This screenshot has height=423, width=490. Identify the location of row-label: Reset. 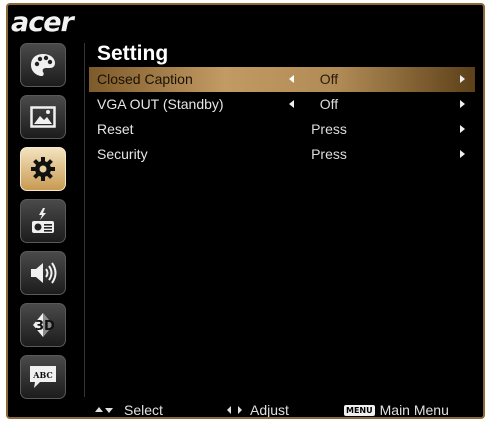
(115, 129).